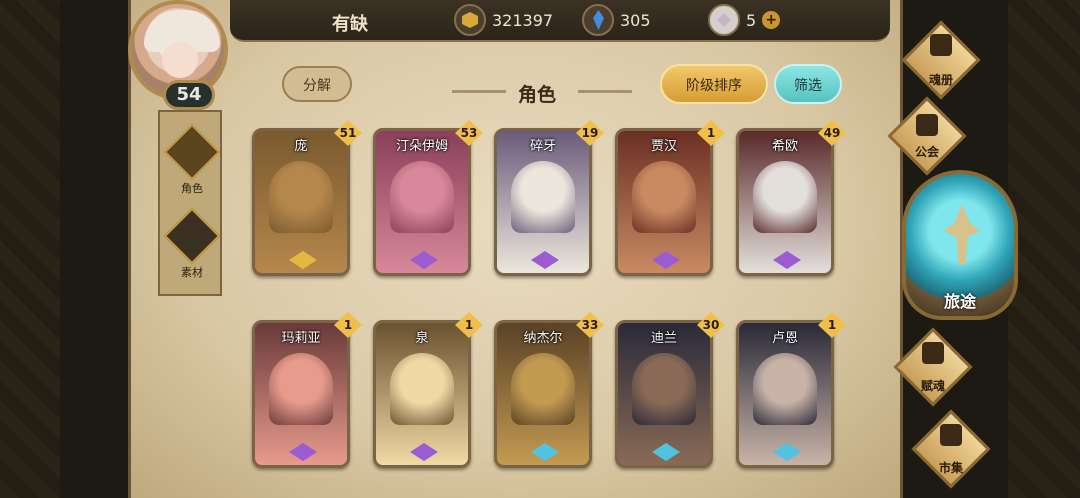 This screenshot has height=498, width=1080. Describe the element at coordinates (616, 20) in the screenshot. I see `gem-counter: 305` at that location.